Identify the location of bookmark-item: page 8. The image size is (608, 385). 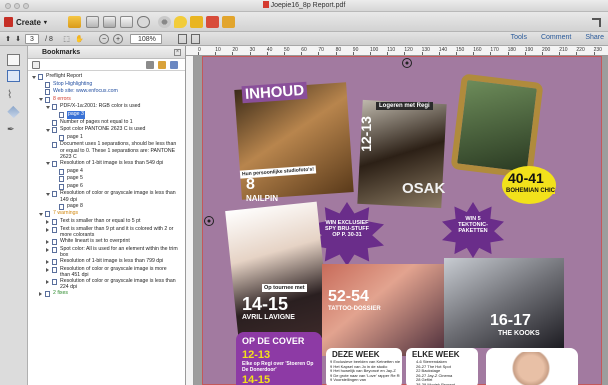
(106, 207).